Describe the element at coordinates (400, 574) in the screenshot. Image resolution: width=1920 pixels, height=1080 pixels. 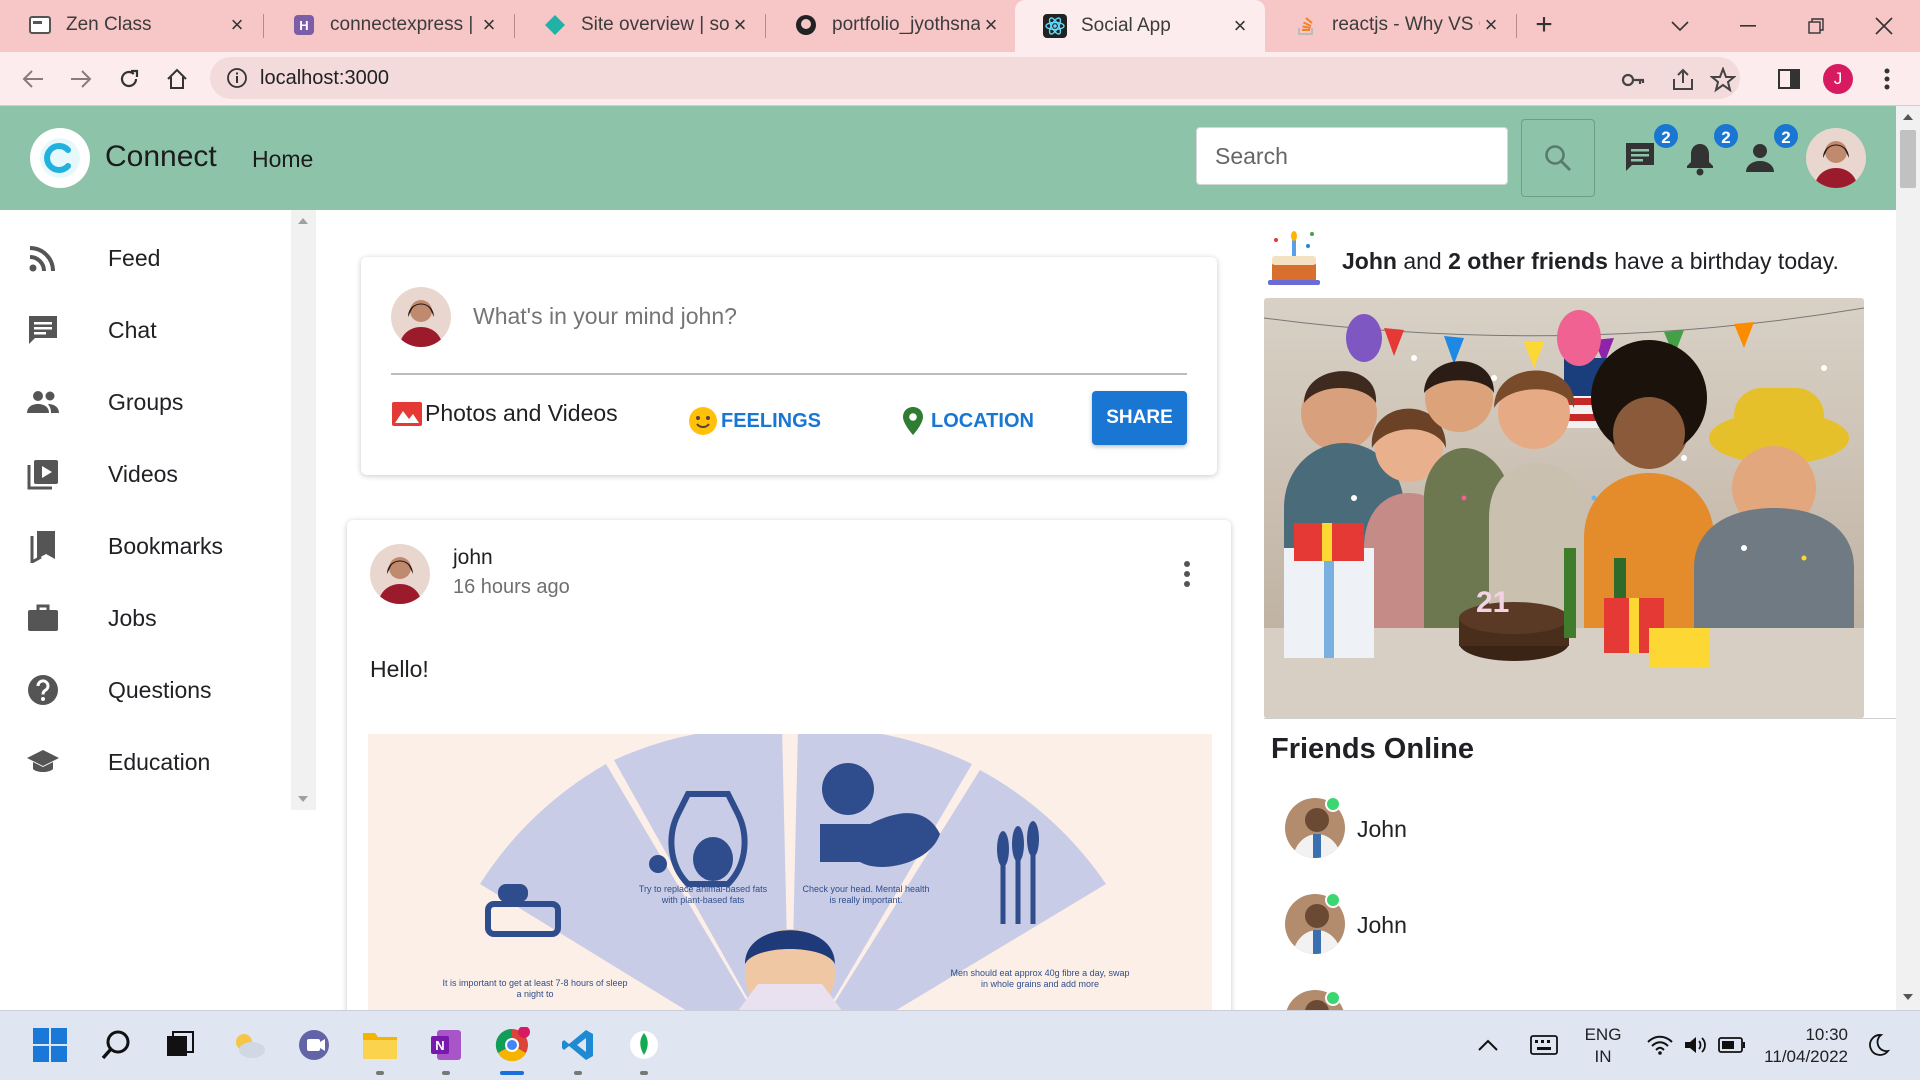
I see `post-author-avatar` at that location.